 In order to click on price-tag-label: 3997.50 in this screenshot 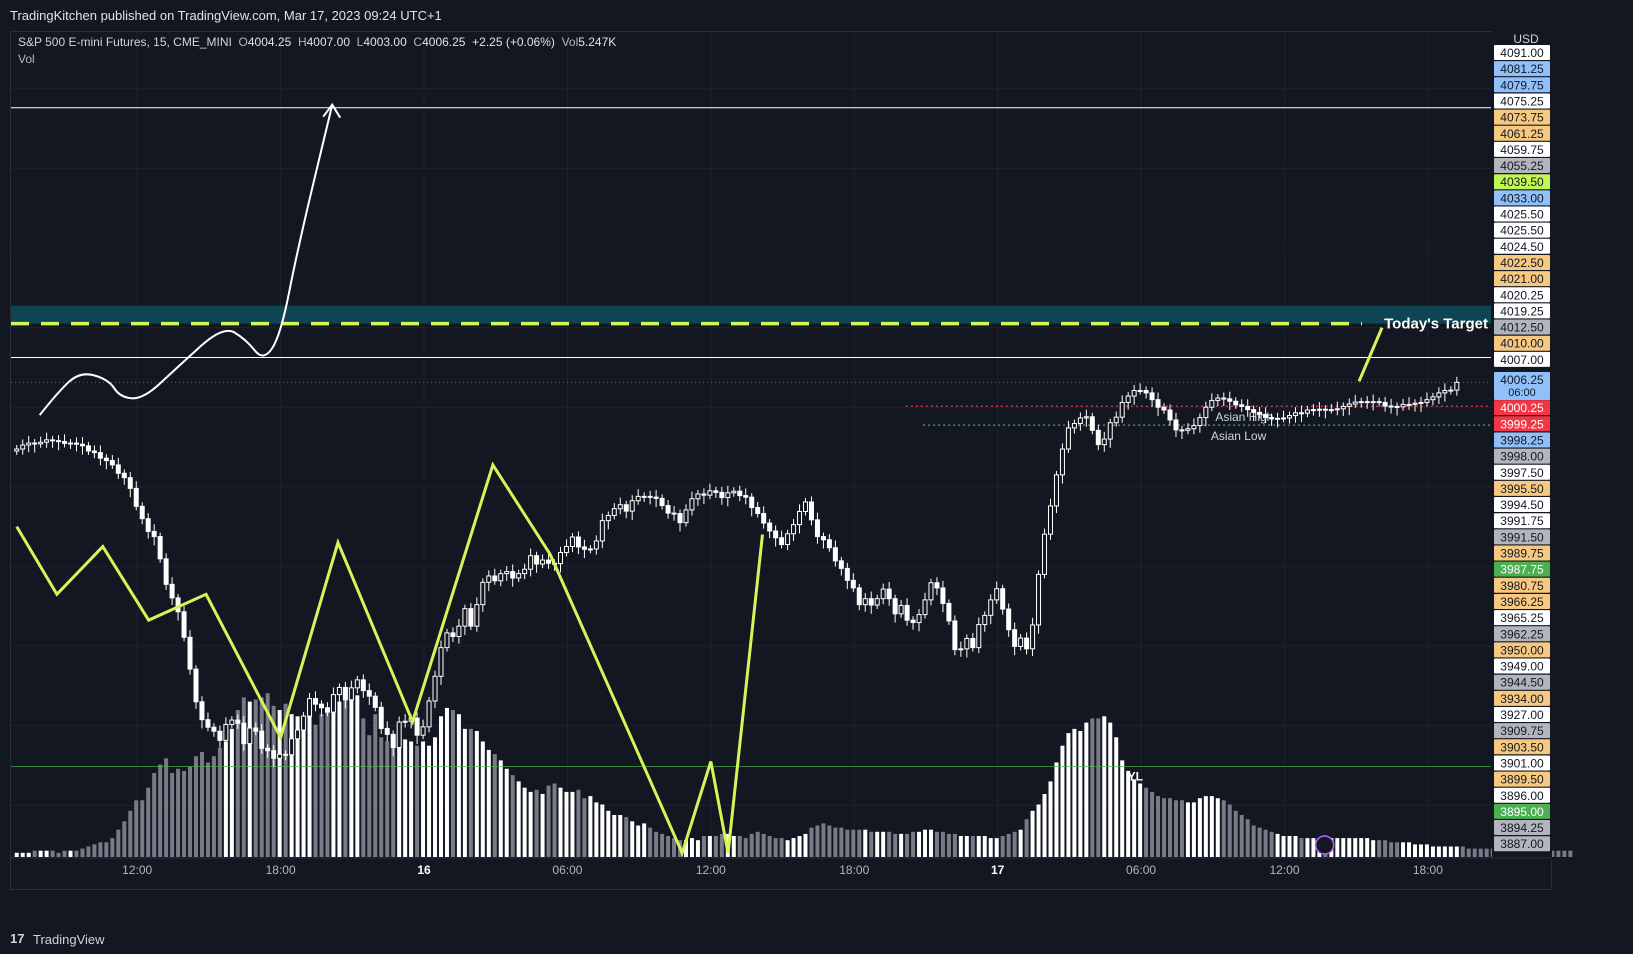, I will do `click(1522, 473)`.